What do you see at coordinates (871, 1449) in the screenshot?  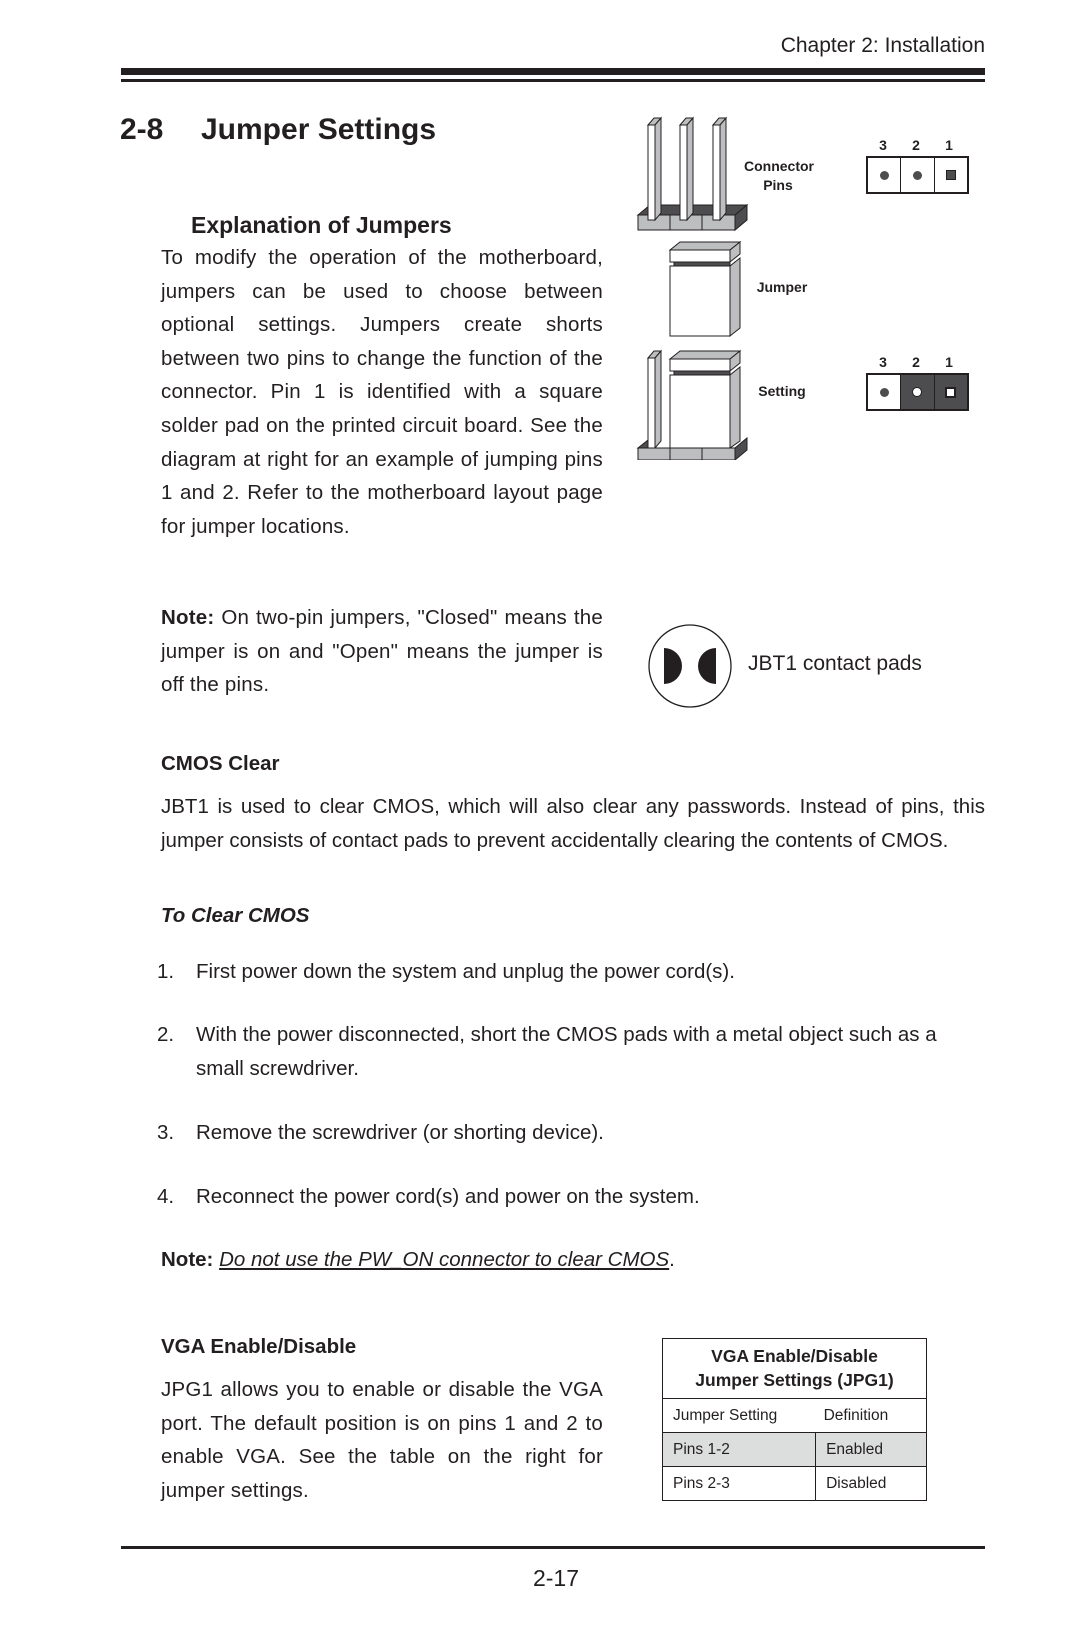 I see `table-cell: Enabled` at bounding box center [871, 1449].